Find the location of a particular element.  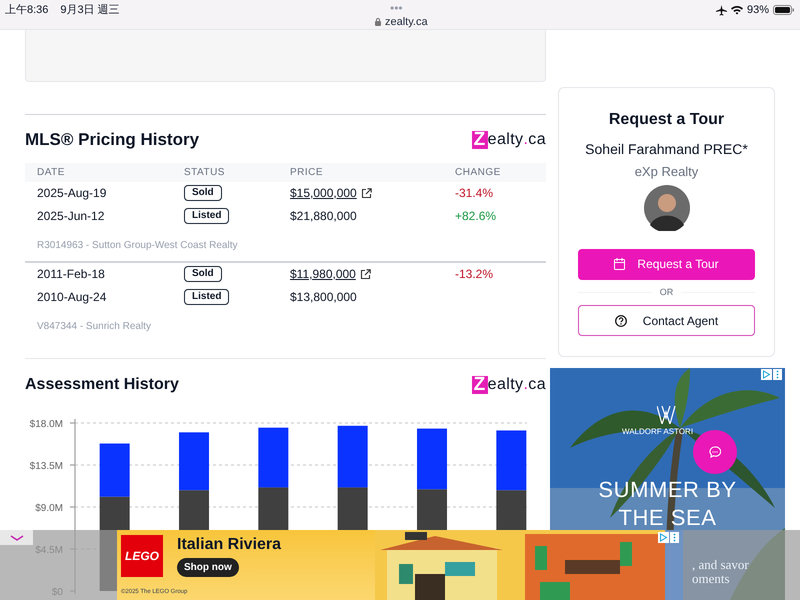

listing-note: R3014963 - Sutton Group-West Coast Realty is located at coordinates (137, 245).